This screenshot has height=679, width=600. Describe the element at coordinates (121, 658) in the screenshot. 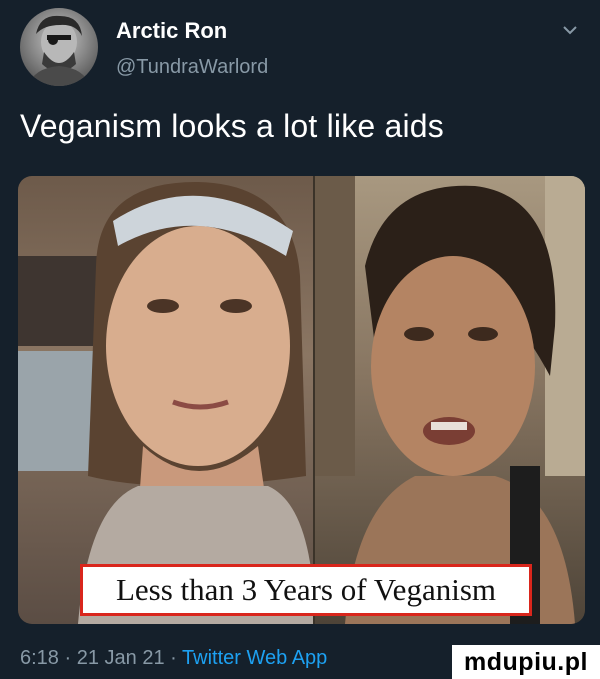

I see `tweet-date: 21 Jan 21` at that location.